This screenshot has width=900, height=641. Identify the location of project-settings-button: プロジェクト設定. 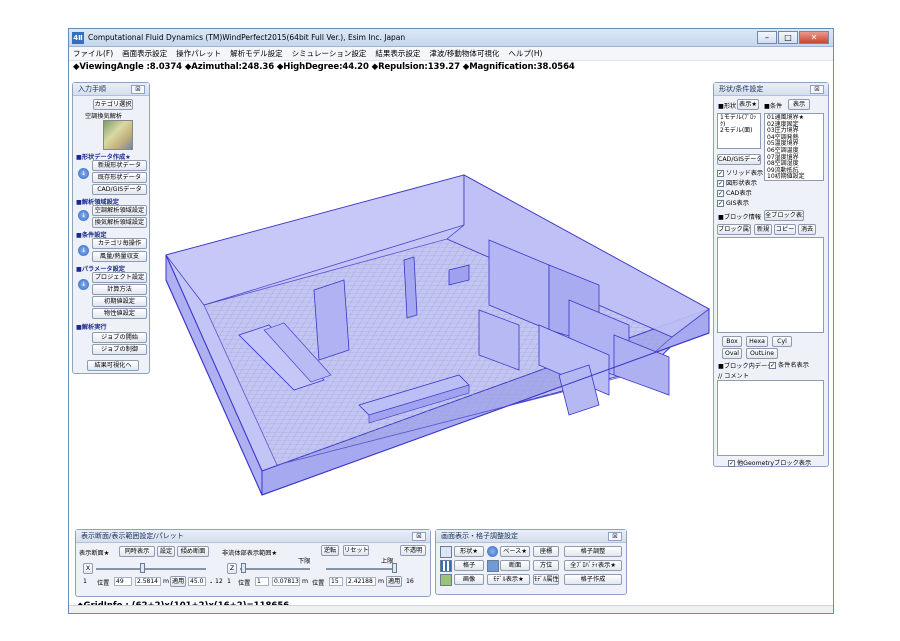
(119, 277).